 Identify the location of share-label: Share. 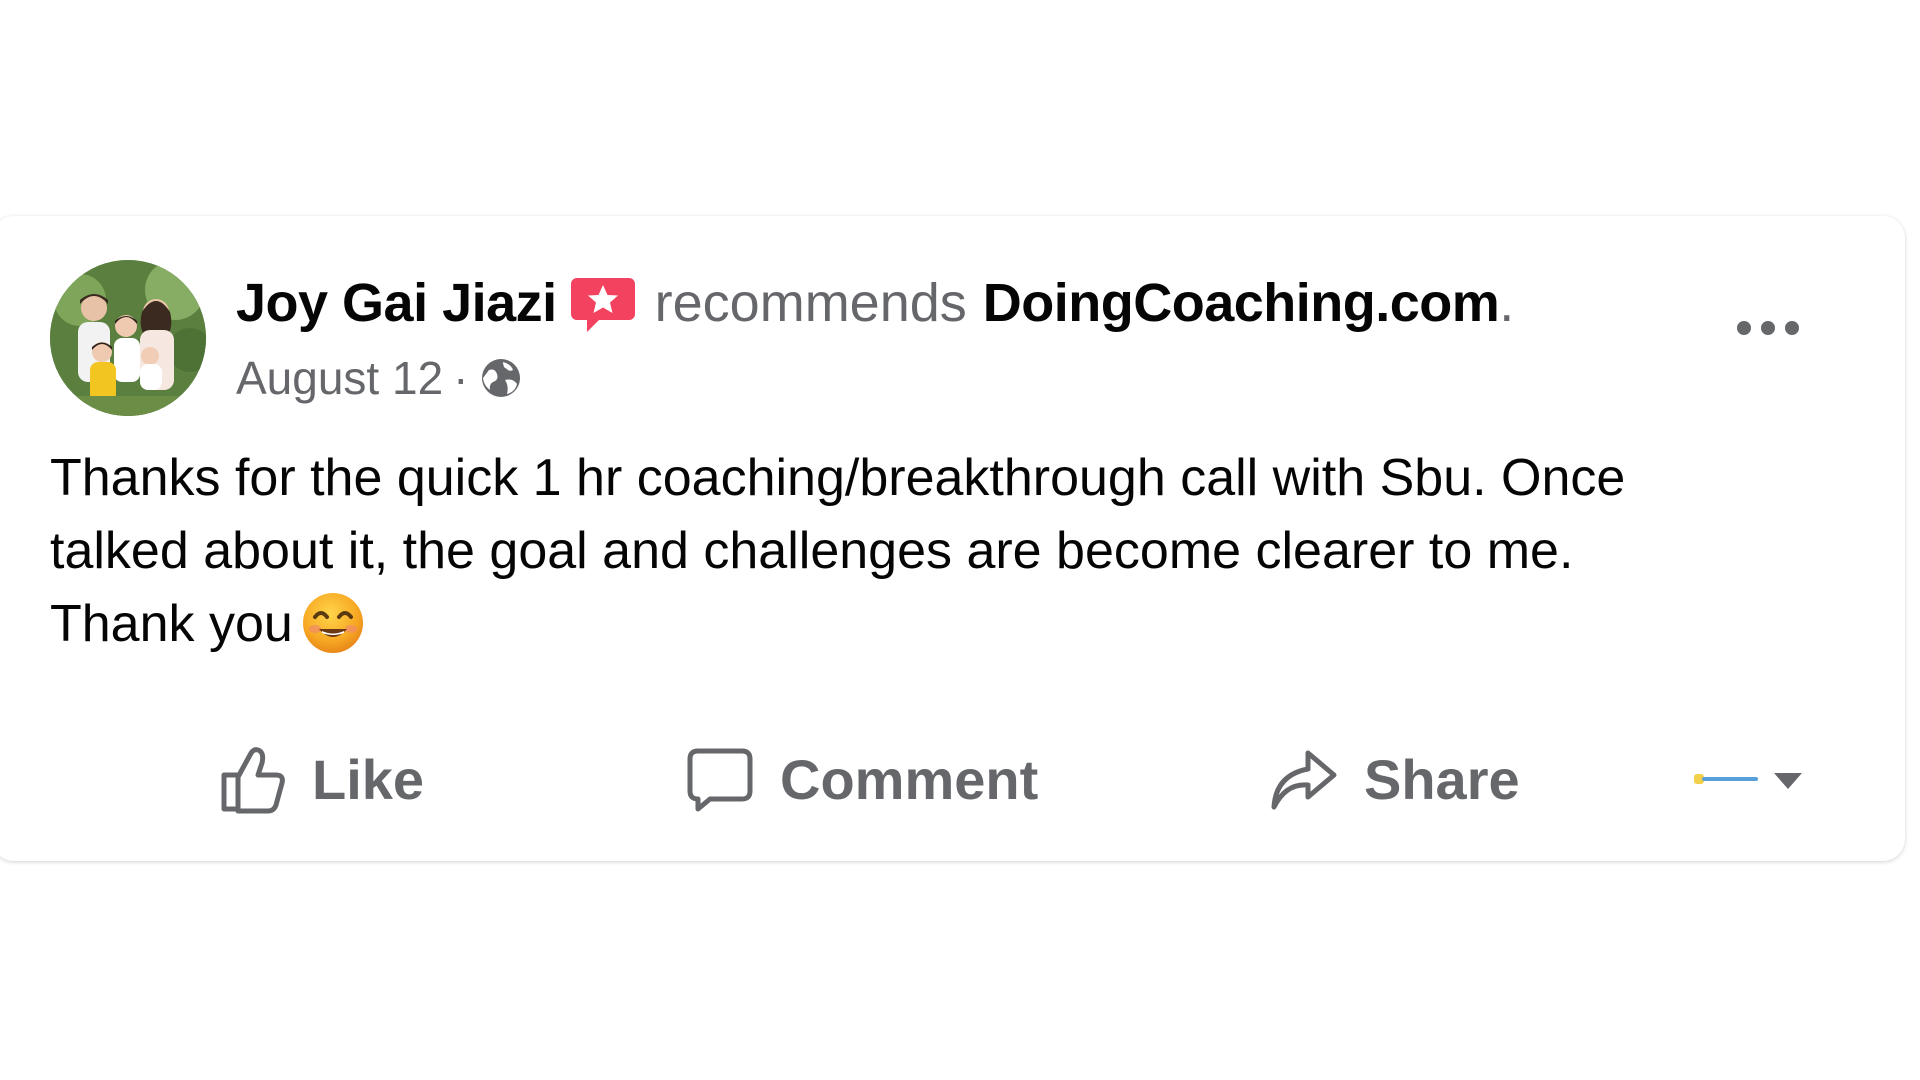
(1442, 779).